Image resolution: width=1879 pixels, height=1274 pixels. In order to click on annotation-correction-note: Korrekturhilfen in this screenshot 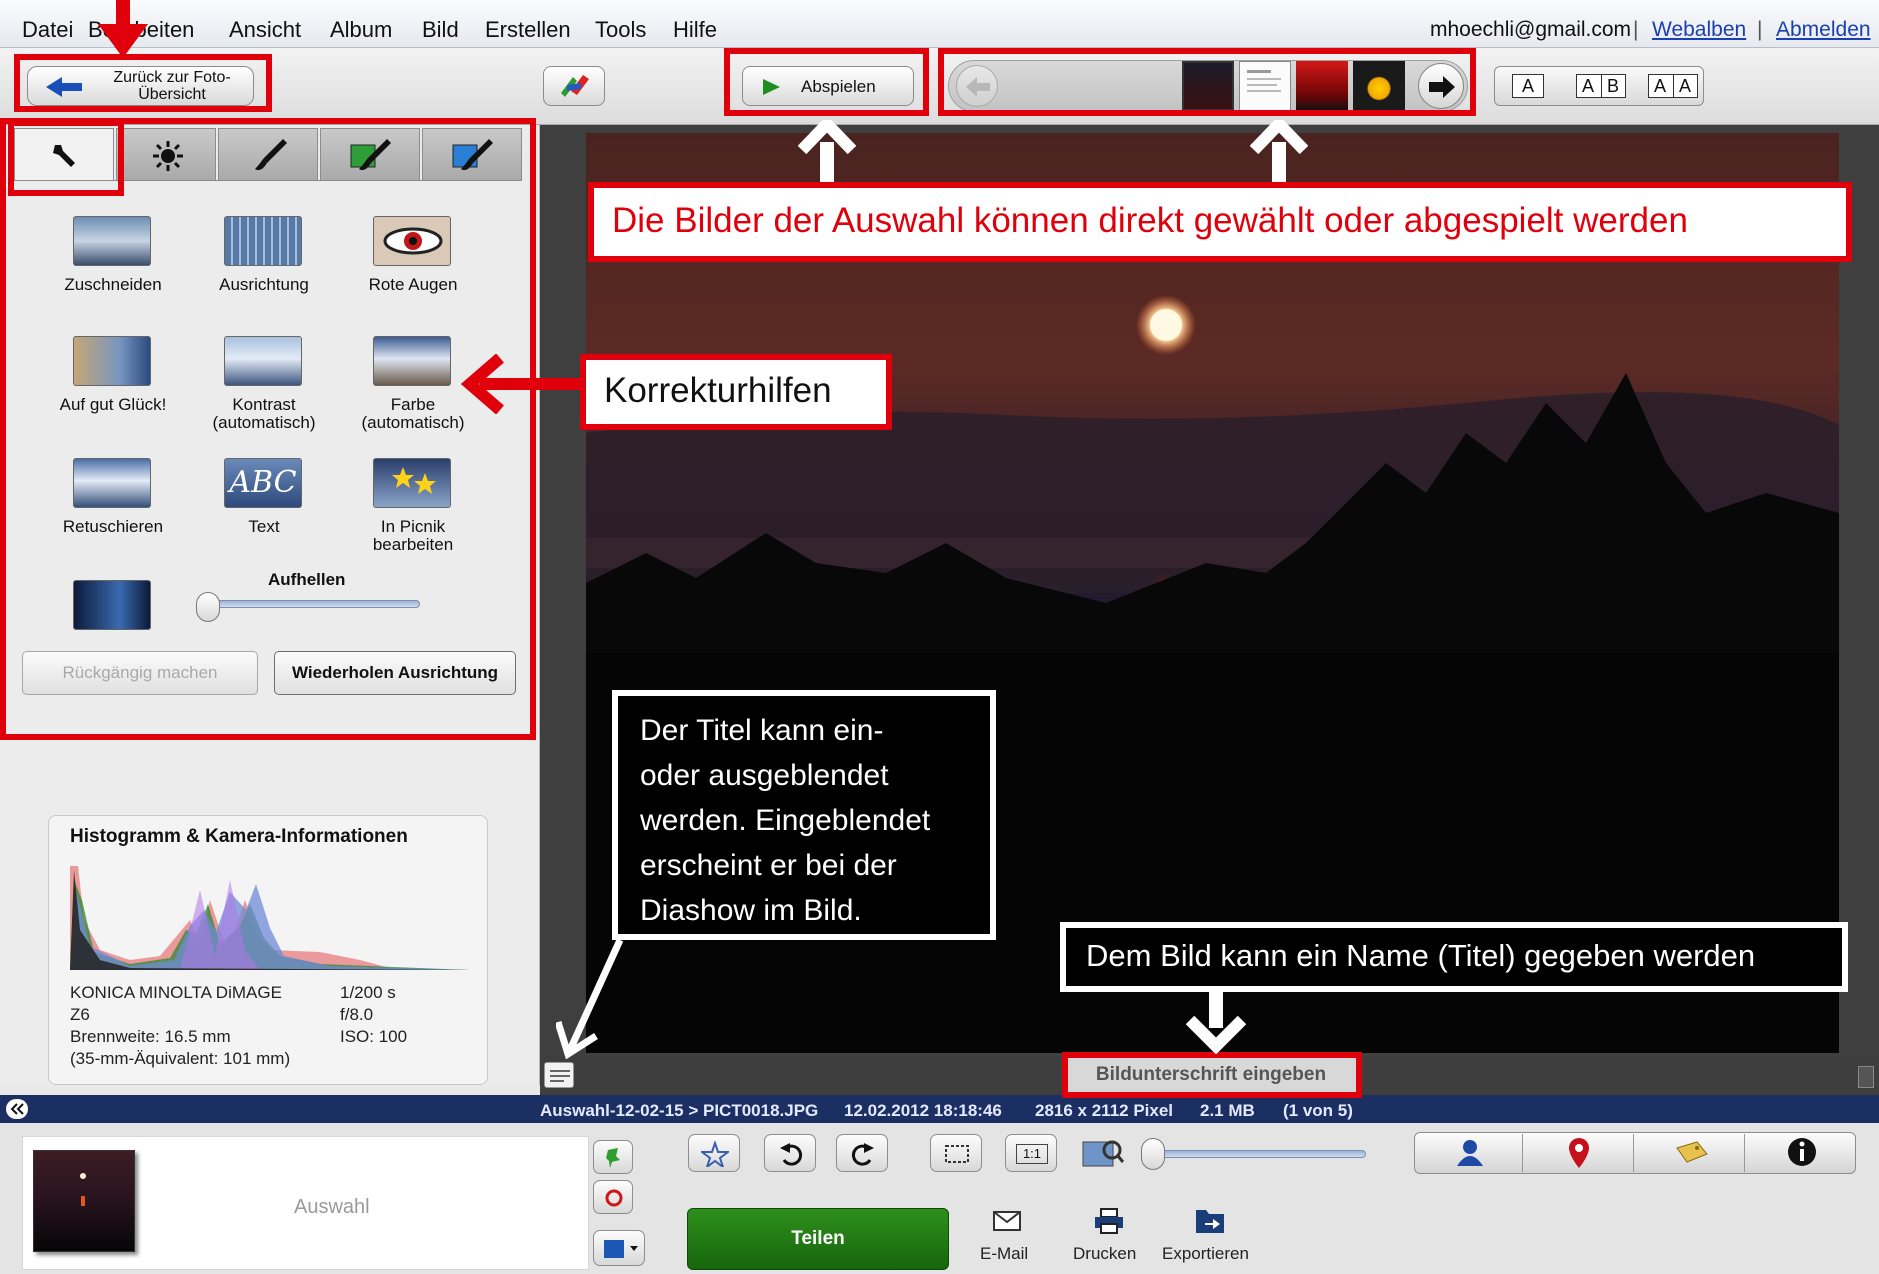, I will do `click(736, 392)`.